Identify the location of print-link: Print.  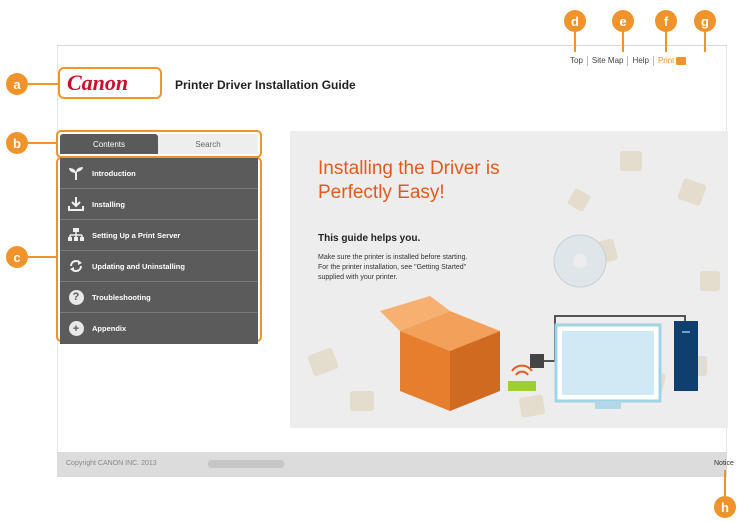
(671, 61).